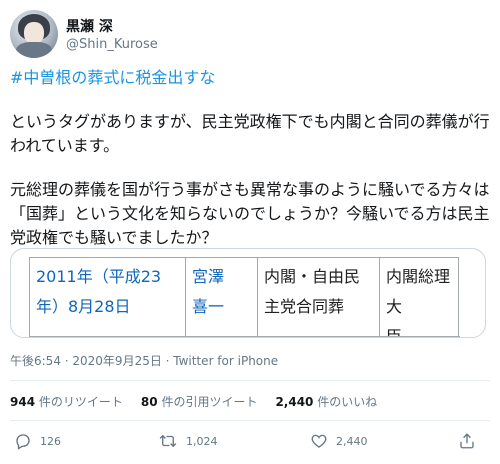 This screenshot has width=500, height=464. Describe the element at coordinates (245, 336) in the screenshot. I see `table-row-divider` at that location.